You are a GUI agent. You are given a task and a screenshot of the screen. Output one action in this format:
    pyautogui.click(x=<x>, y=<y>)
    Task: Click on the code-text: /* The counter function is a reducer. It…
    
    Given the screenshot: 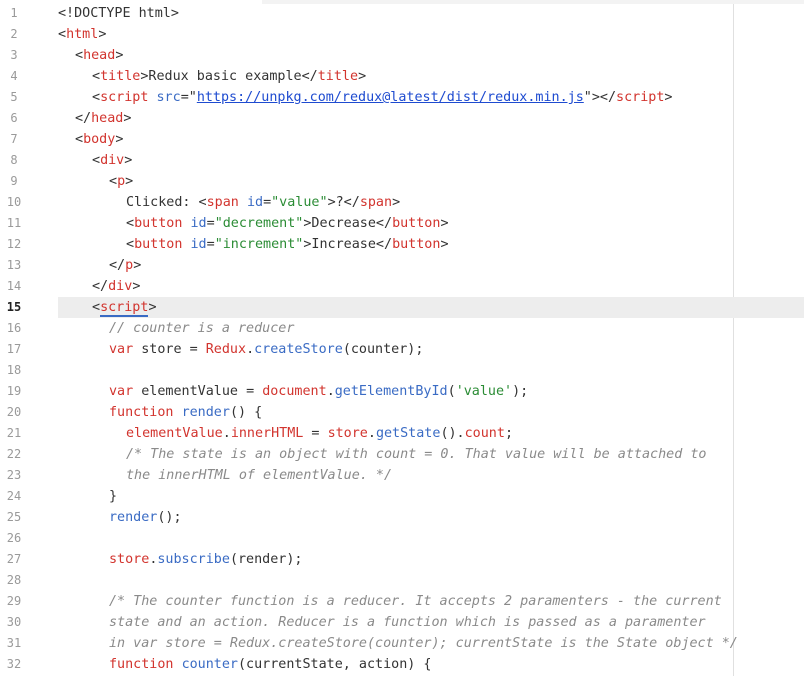 What is the action you would take?
    pyautogui.click(x=415, y=601)
    